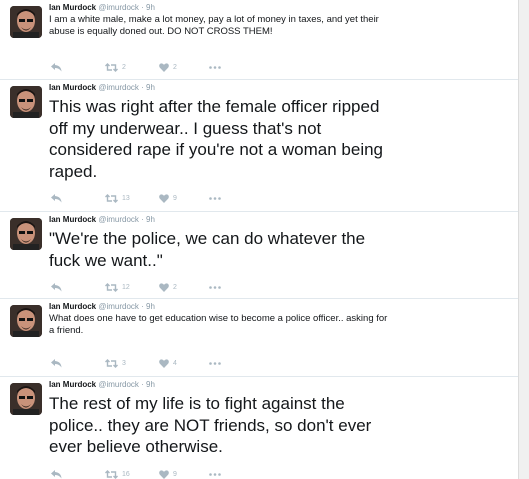 This screenshot has height=479, width=529. Describe the element at coordinates (126, 287) in the screenshot. I see `retweet-count: 12` at that location.